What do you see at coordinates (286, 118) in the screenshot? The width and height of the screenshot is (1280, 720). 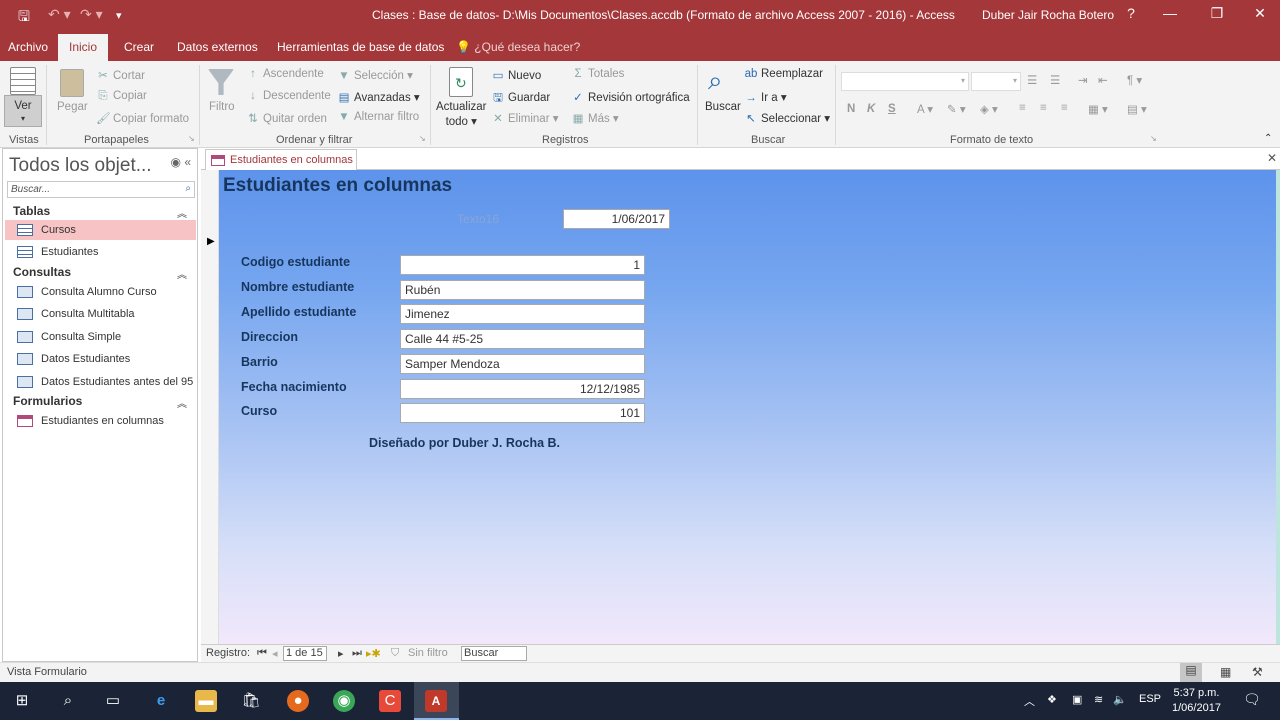 I see `quitar-orden-button: ⇅ Quitar orden` at bounding box center [286, 118].